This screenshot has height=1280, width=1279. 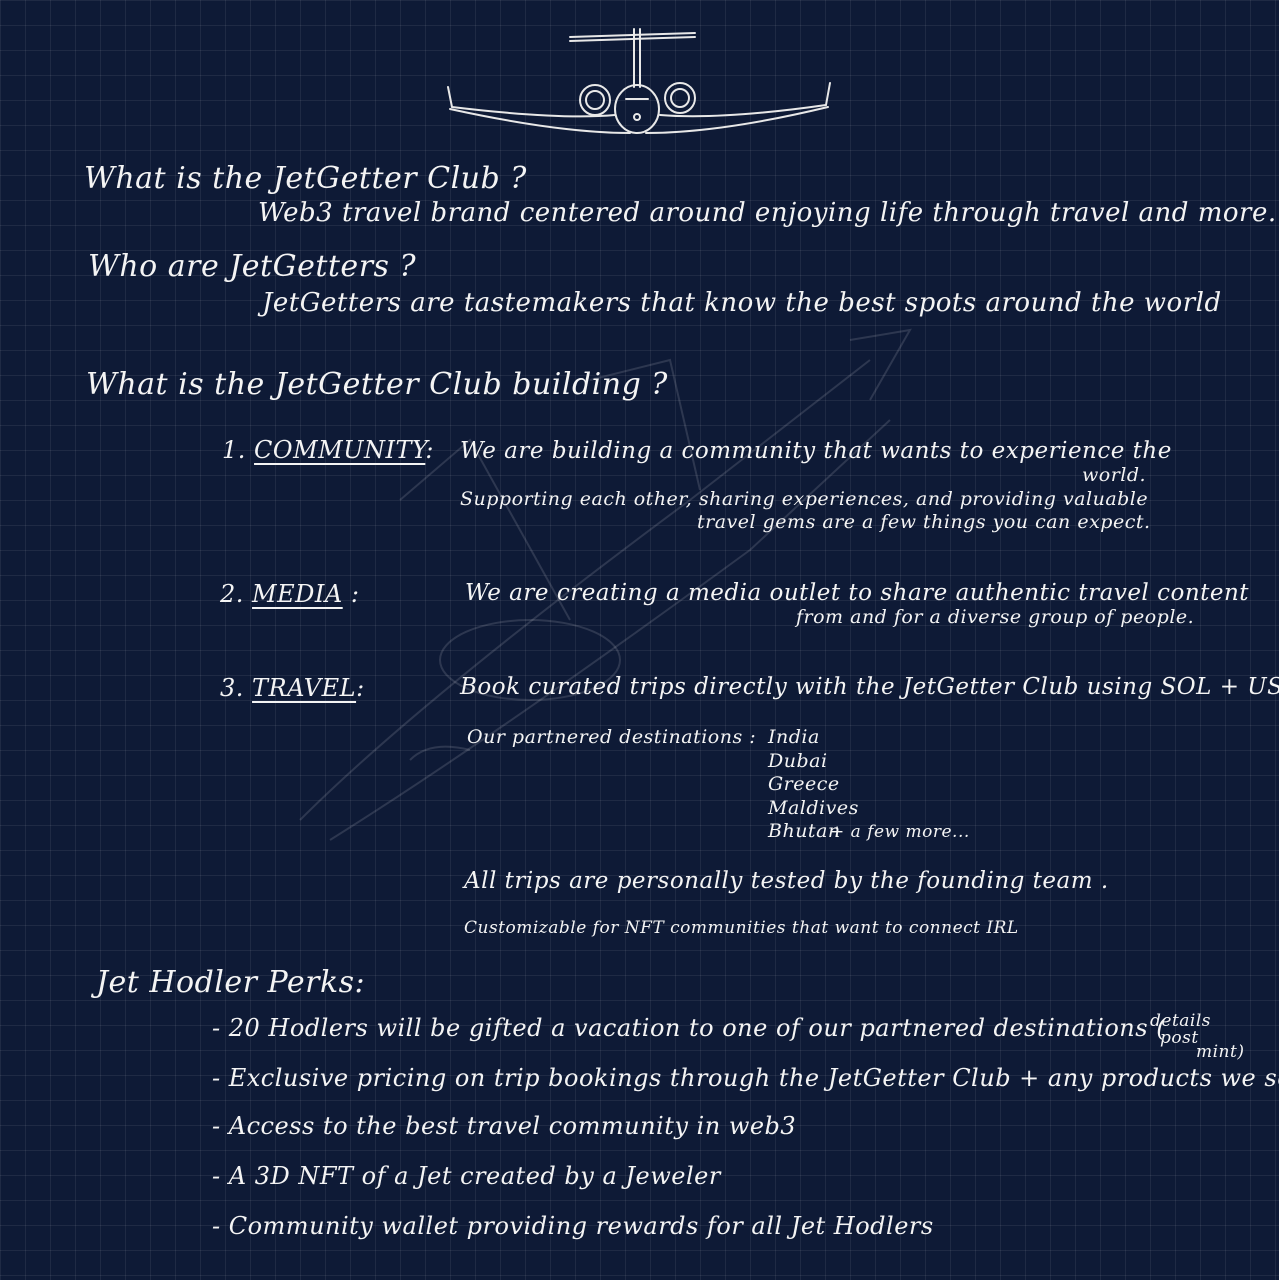 What do you see at coordinates (1220, 1052) in the screenshot?
I see `perk-note-mint: mint)` at bounding box center [1220, 1052].